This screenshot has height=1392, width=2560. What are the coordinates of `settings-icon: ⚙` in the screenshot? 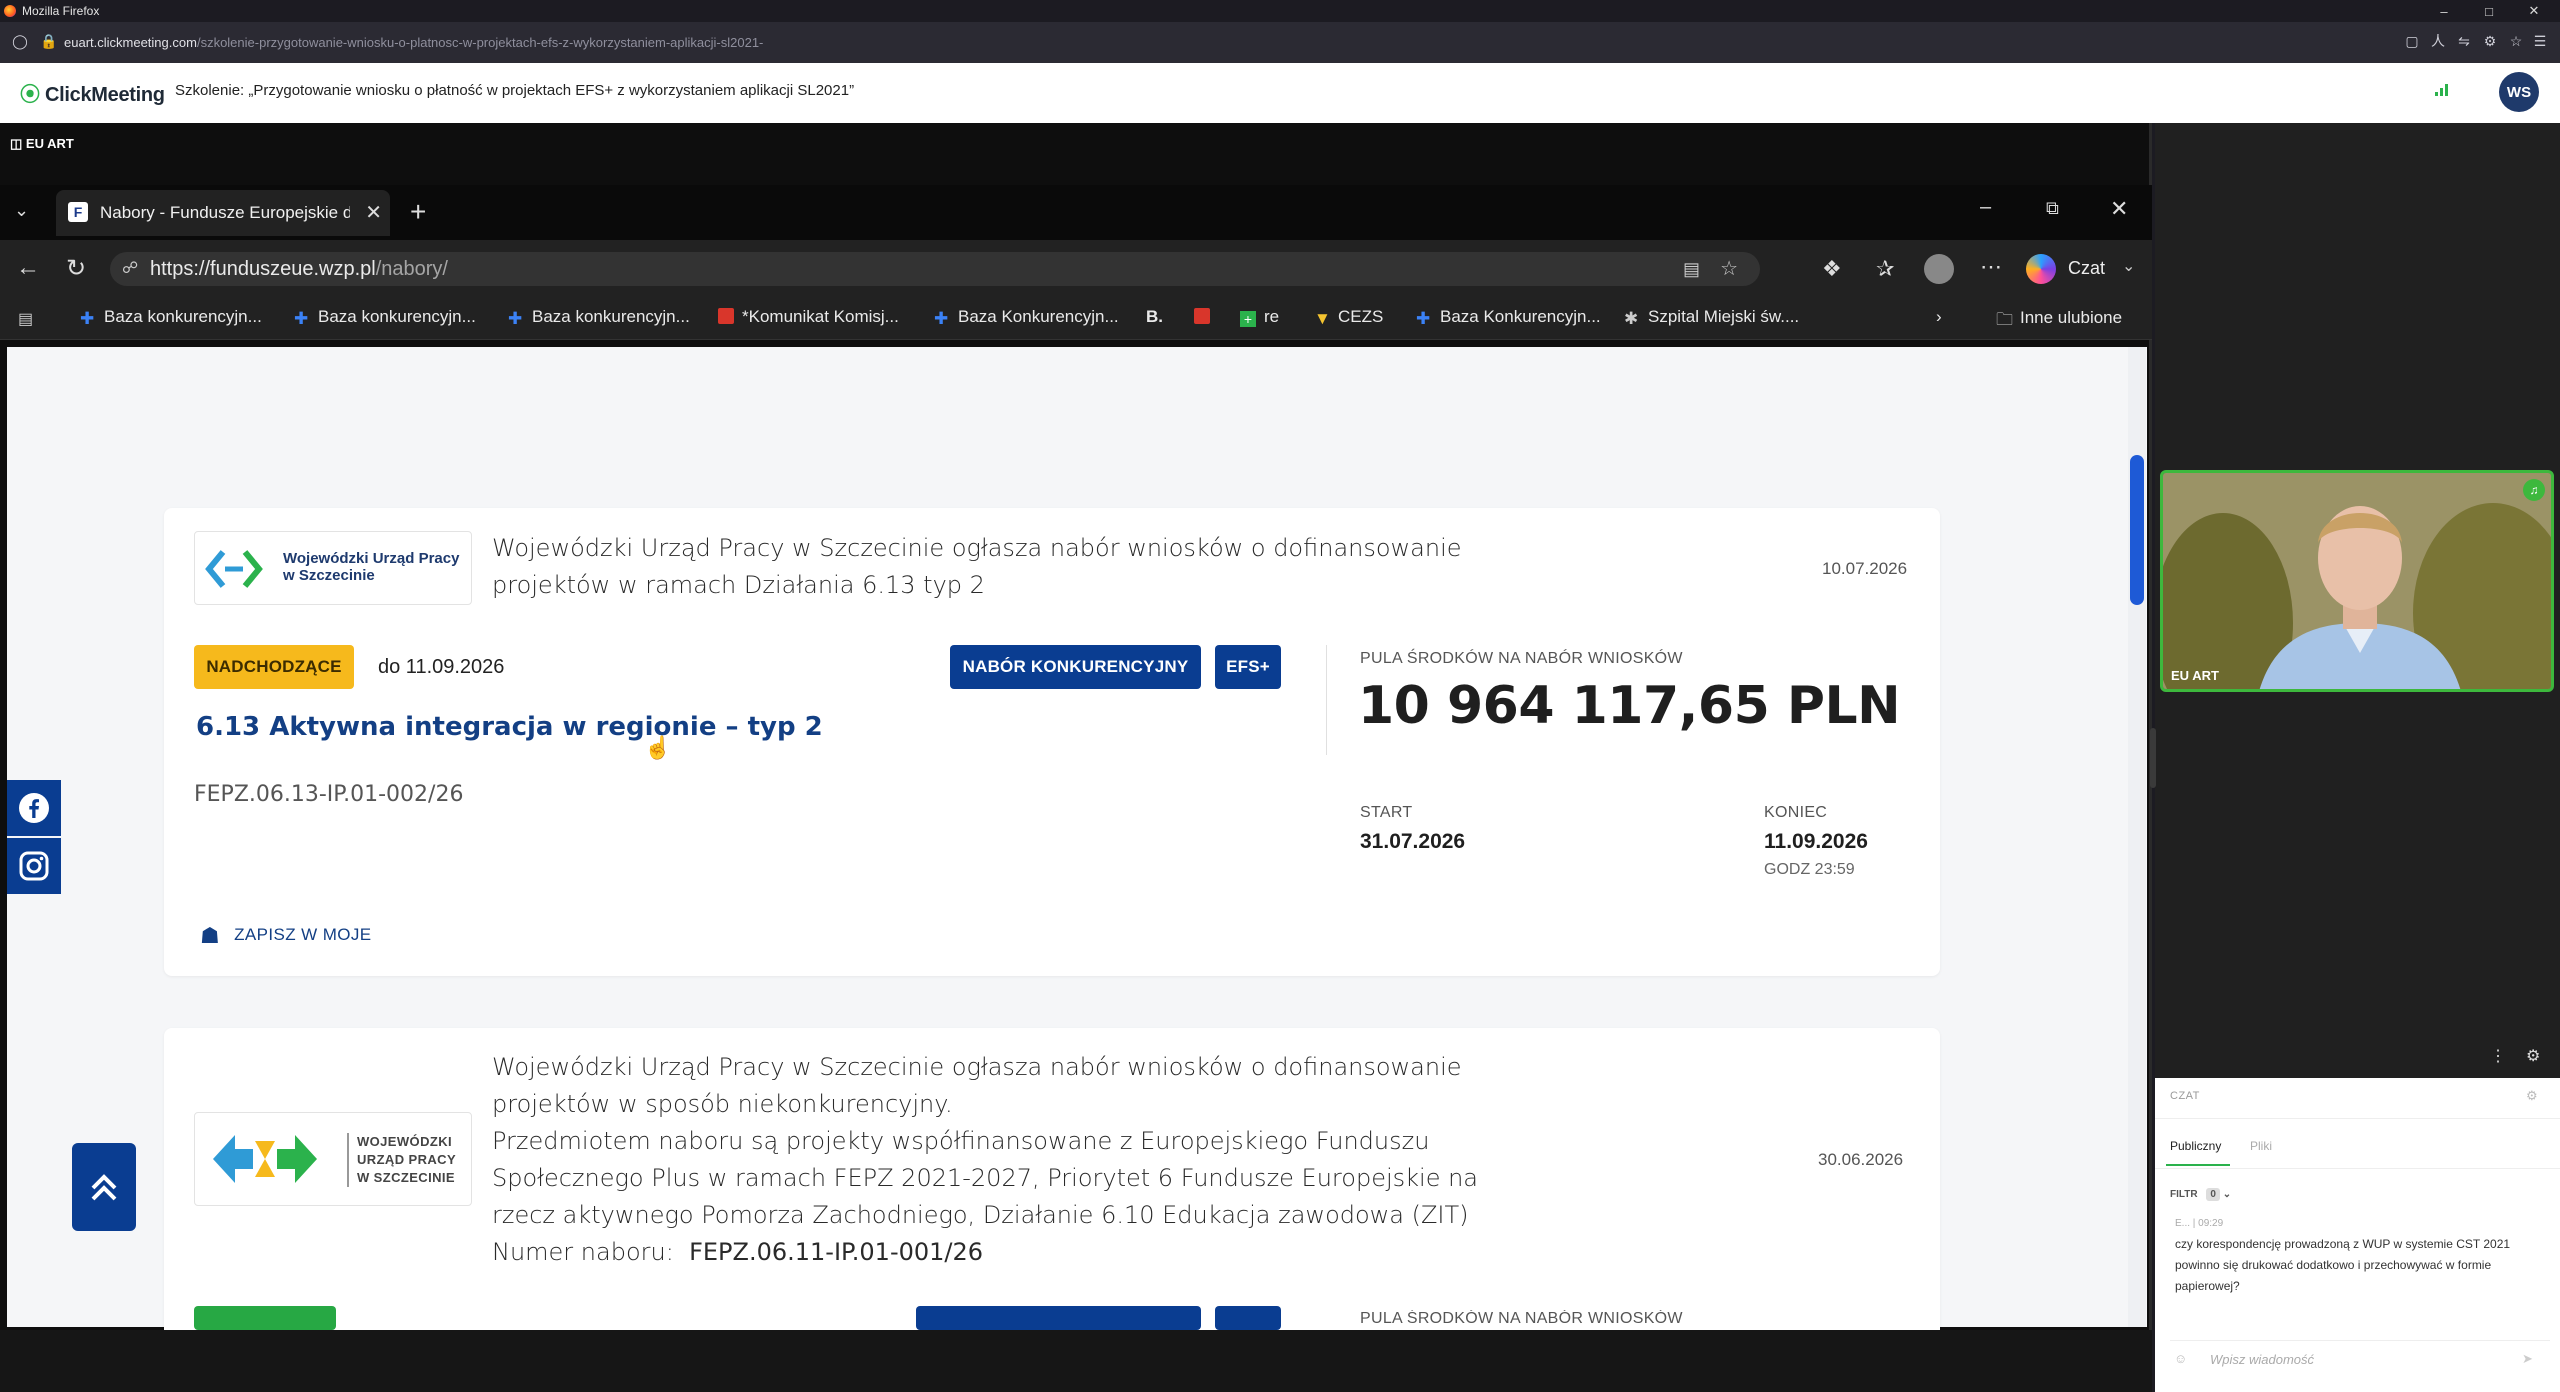 It's located at (2533, 1056).